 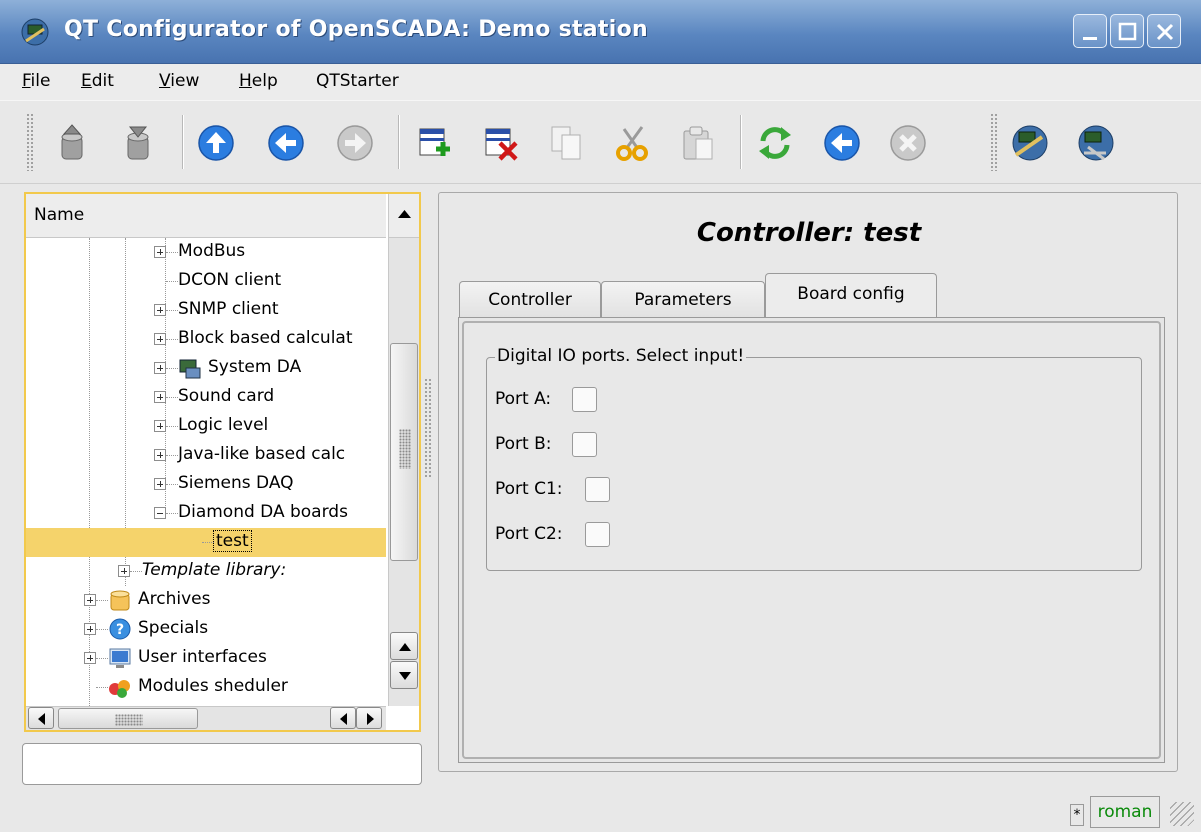 I want to click on close-button, so click(x=1164, y=31).